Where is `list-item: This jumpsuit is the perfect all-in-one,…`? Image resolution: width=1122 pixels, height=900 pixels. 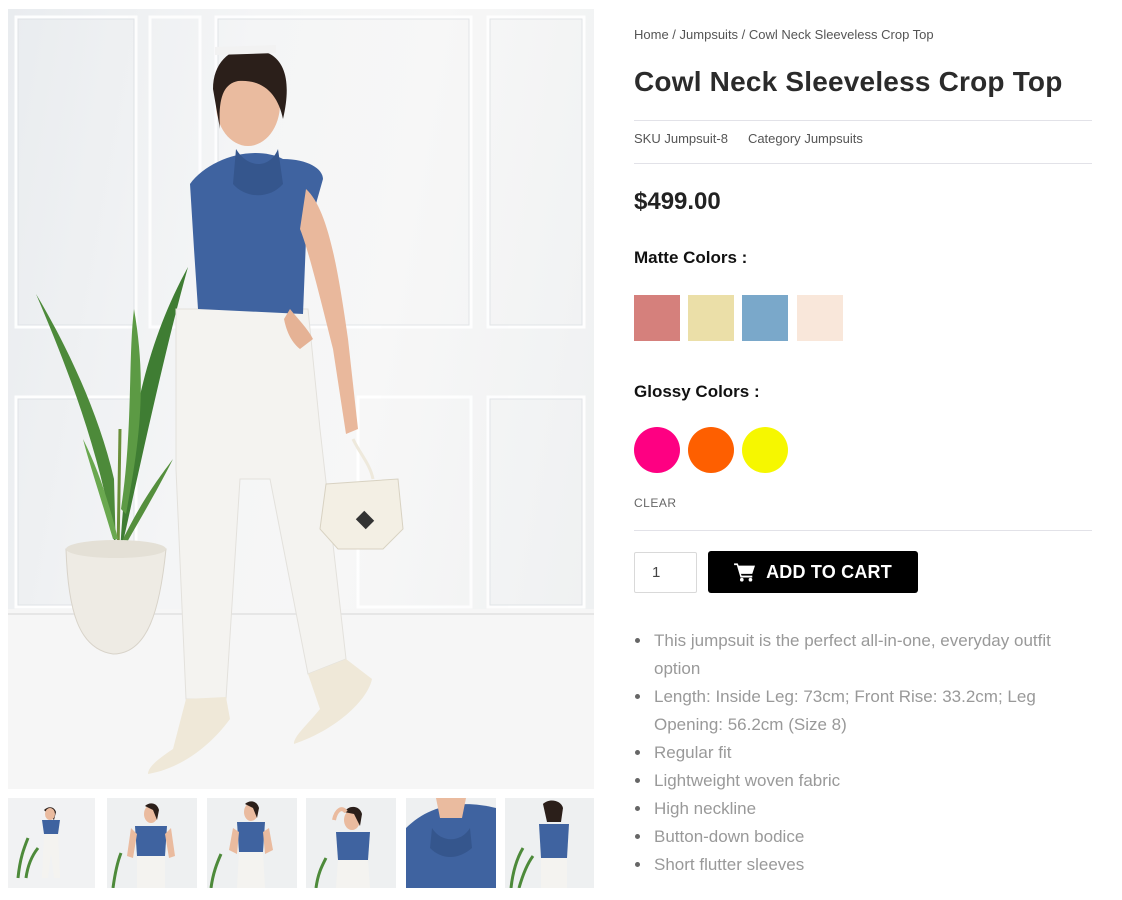
list-item: This jumpsuit is the perfect all-in-one,… is located at coordinates (863, 655).